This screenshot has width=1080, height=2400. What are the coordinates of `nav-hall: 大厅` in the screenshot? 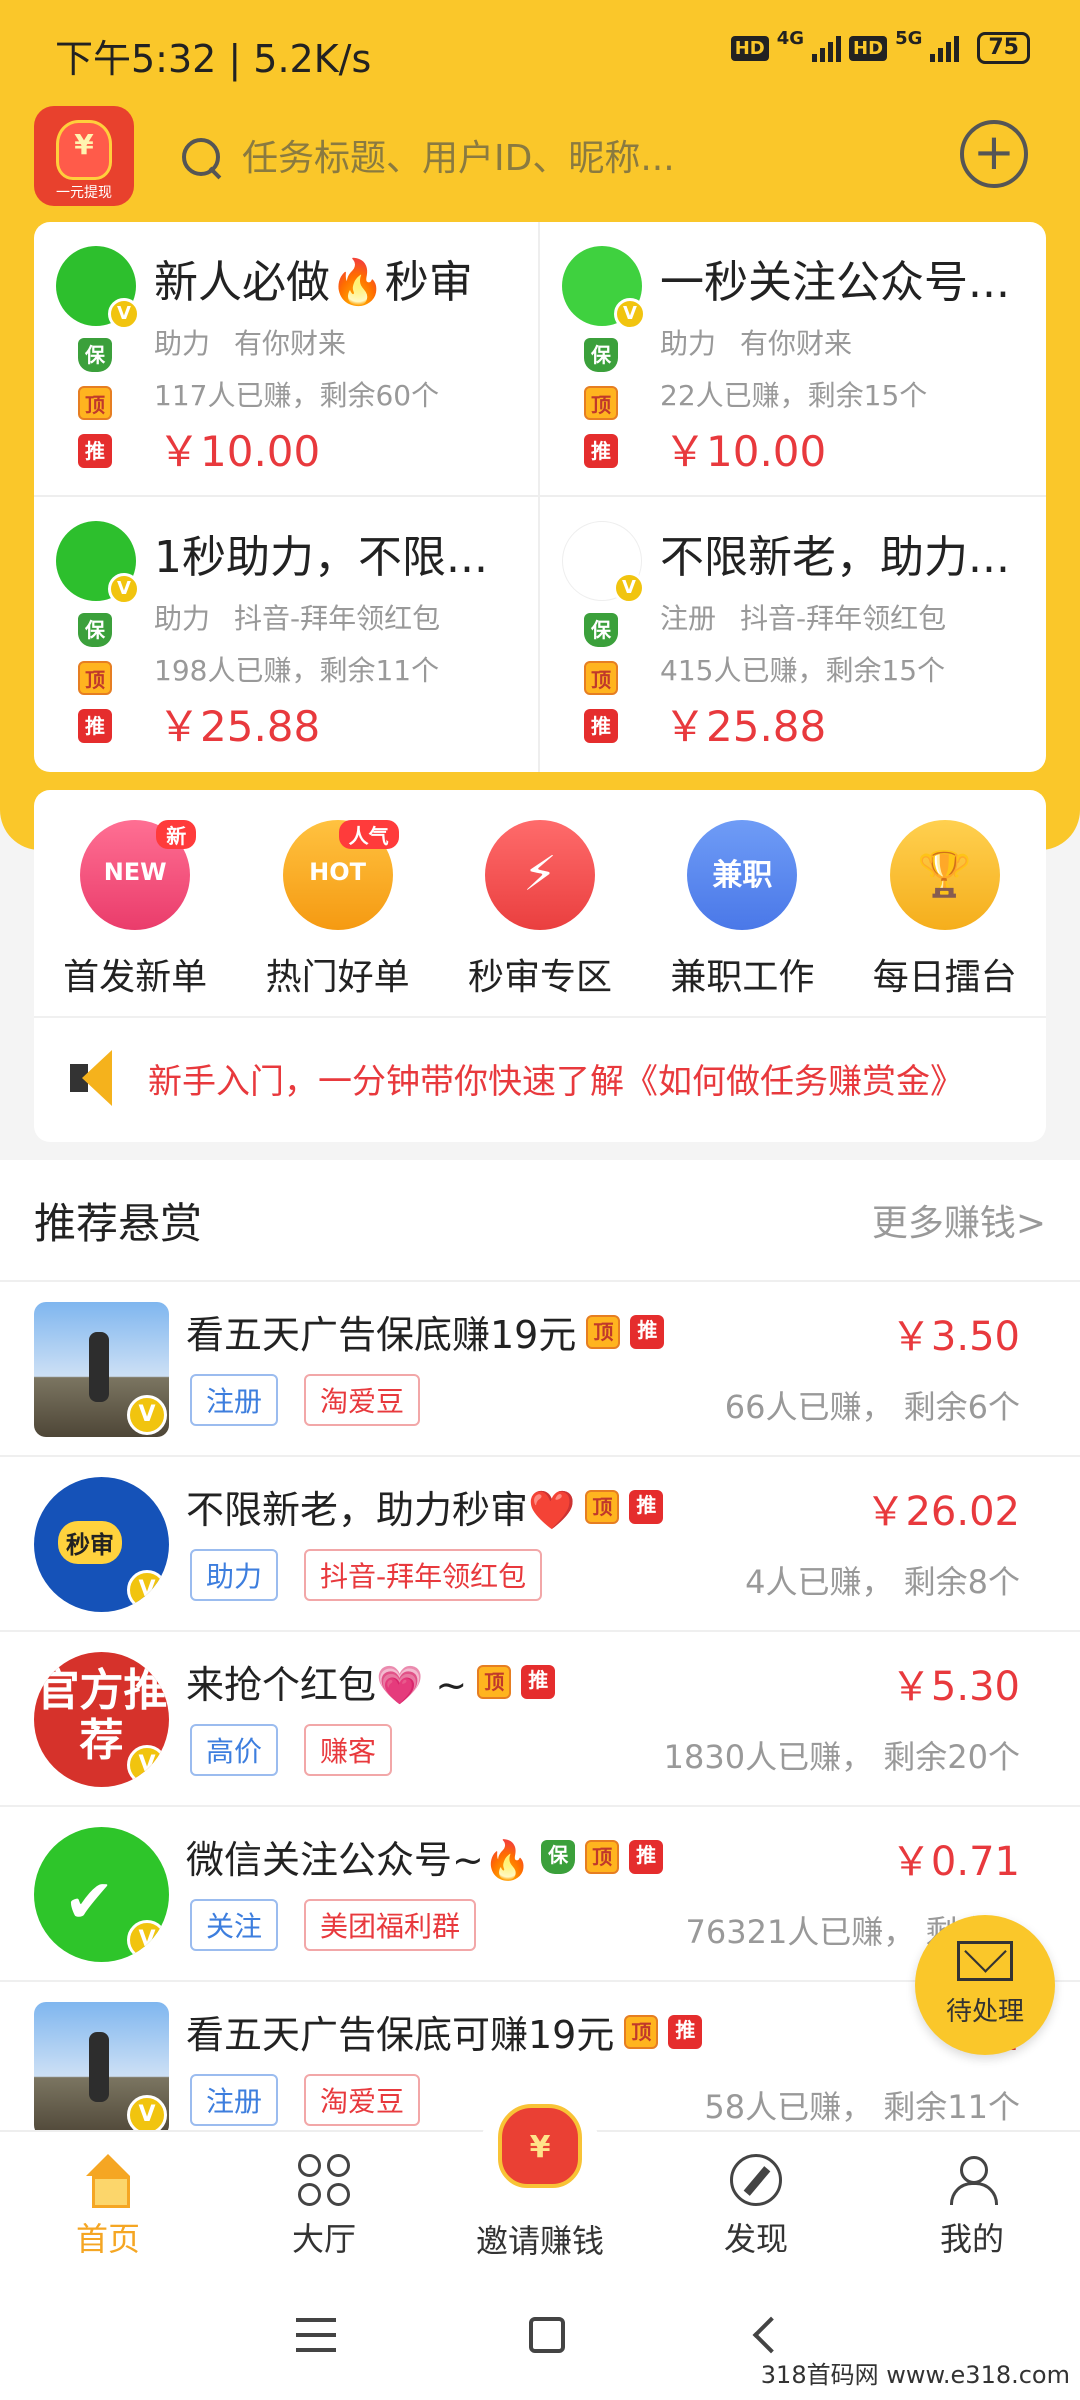 It's located at (324, 2201).